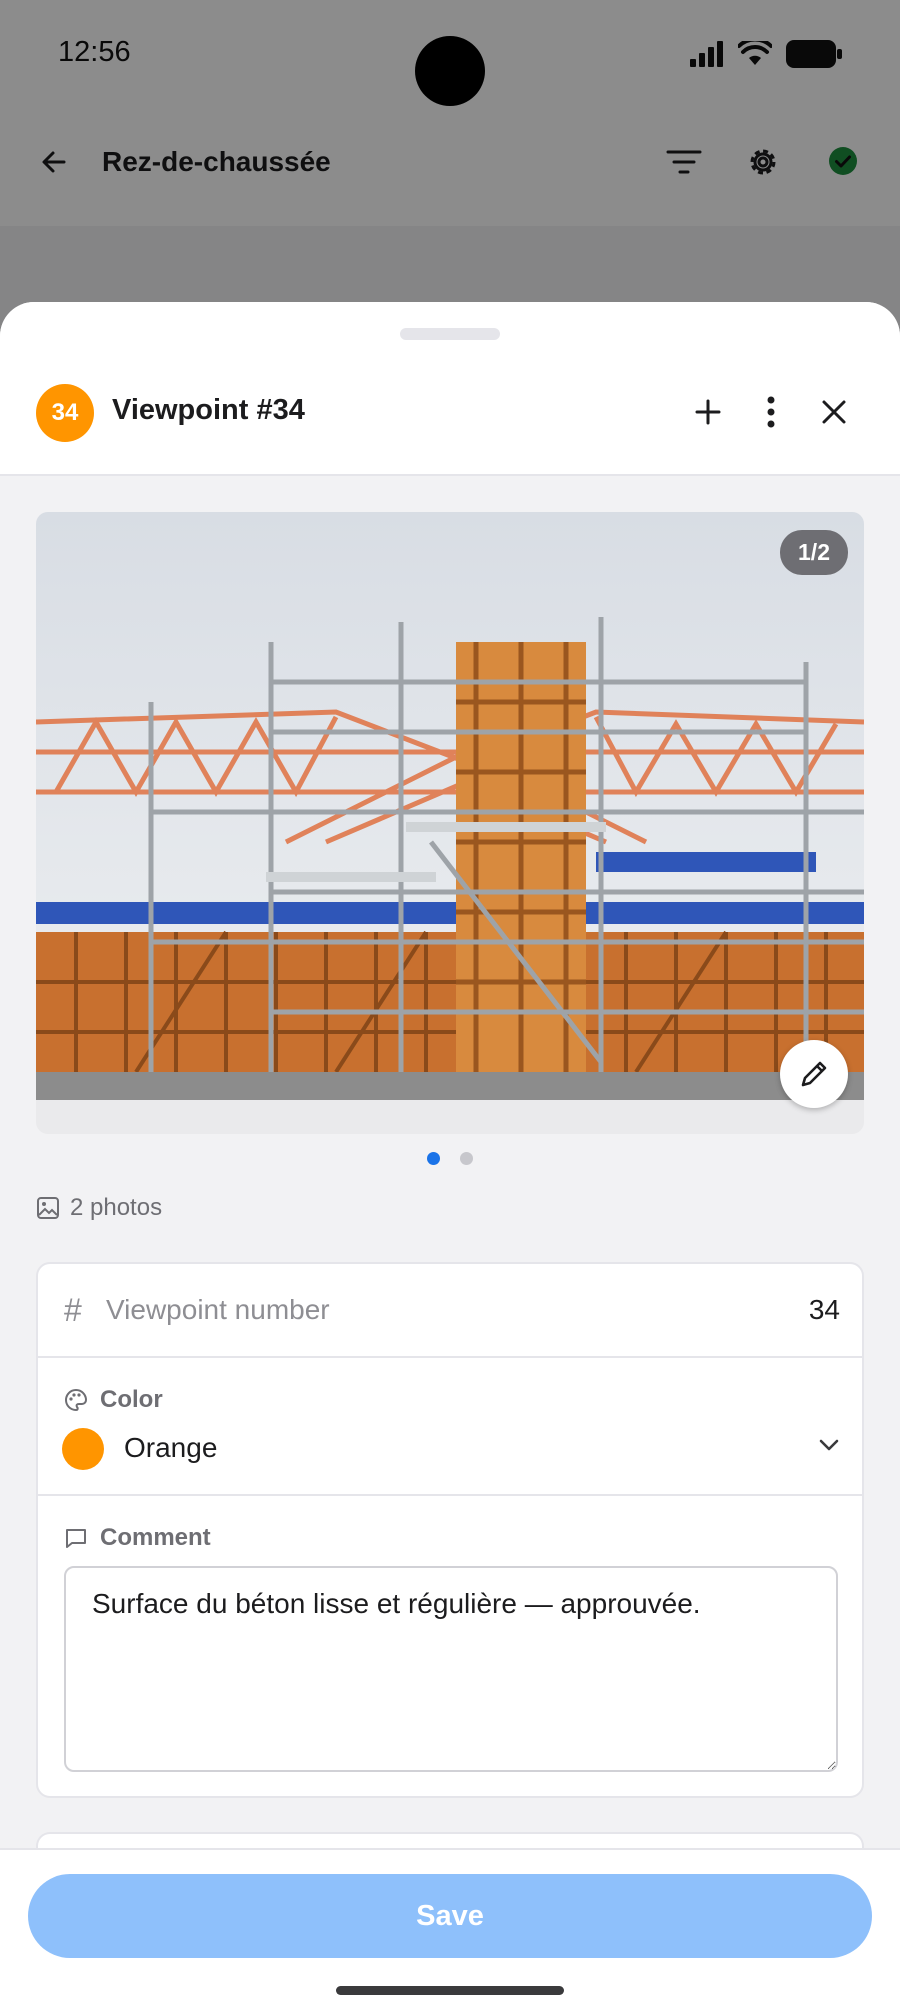 Image resolution: width=900 pixels, height=2009 pixels. Describe the element at coordinates (450, 1311) in the screenshot. I see `viewpoint-number-row: # Viewpoint number 34` at that location.